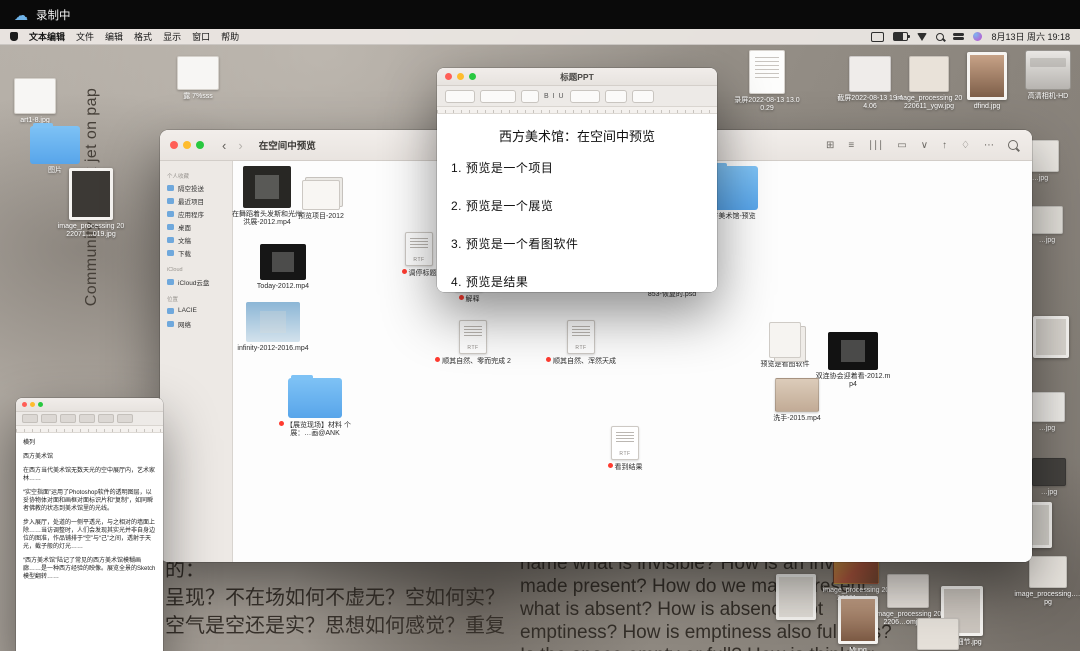  I want to click on sidebar-item: LACIE, so click(196, 310).